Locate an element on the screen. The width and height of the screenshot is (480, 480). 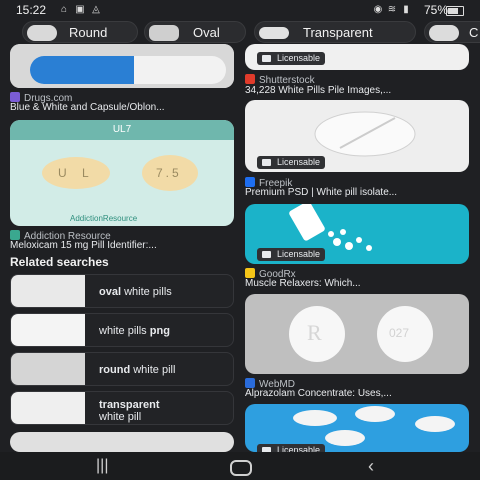
recent-apps-icon: ||| is located at coordinates (102, 466).